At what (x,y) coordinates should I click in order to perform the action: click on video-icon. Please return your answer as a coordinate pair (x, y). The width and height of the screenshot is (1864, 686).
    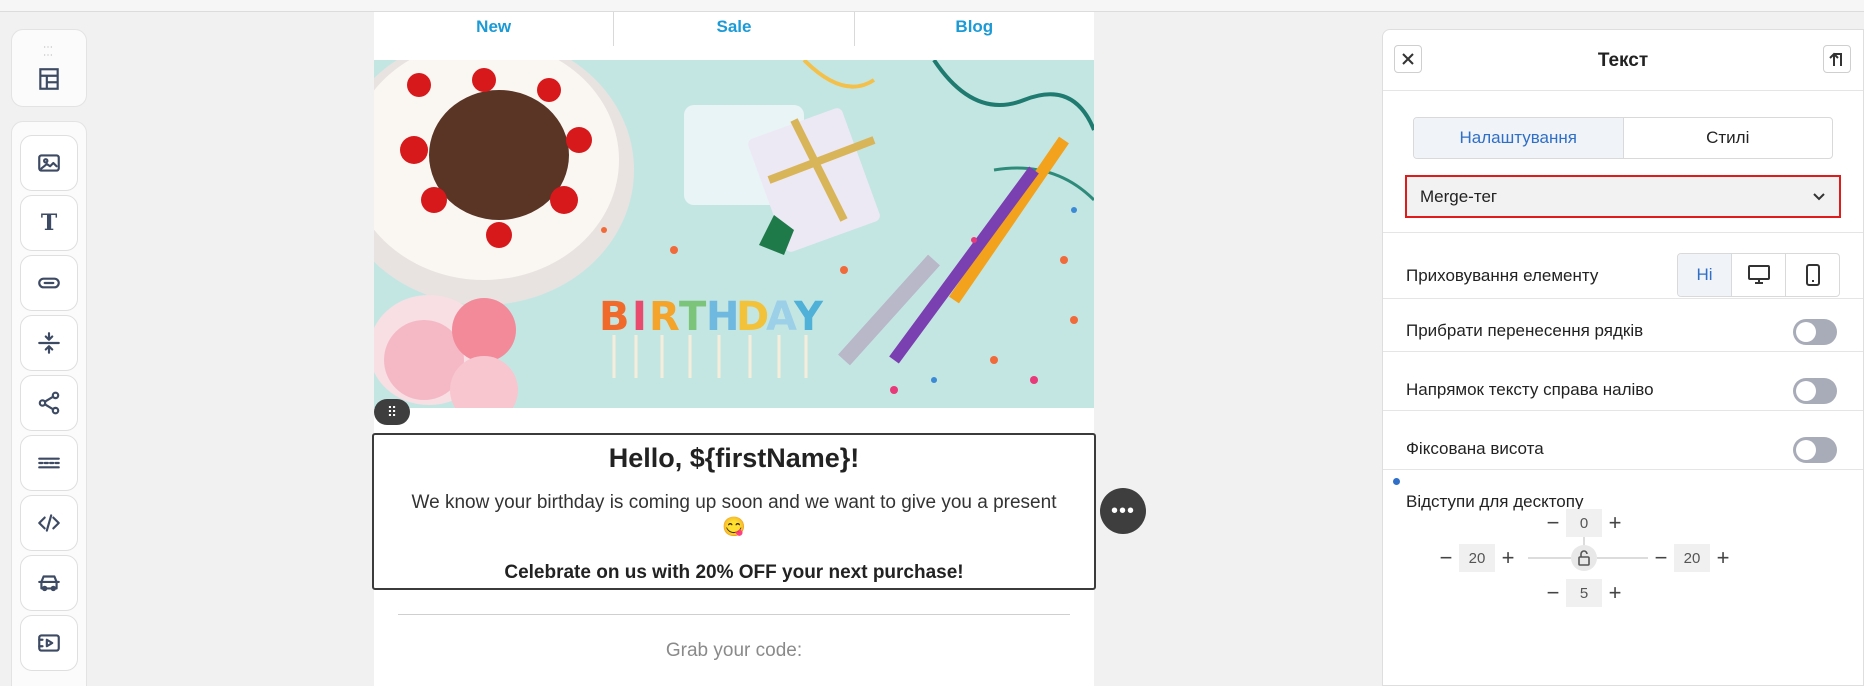
    Looking at the image, I should click on (49, 643).